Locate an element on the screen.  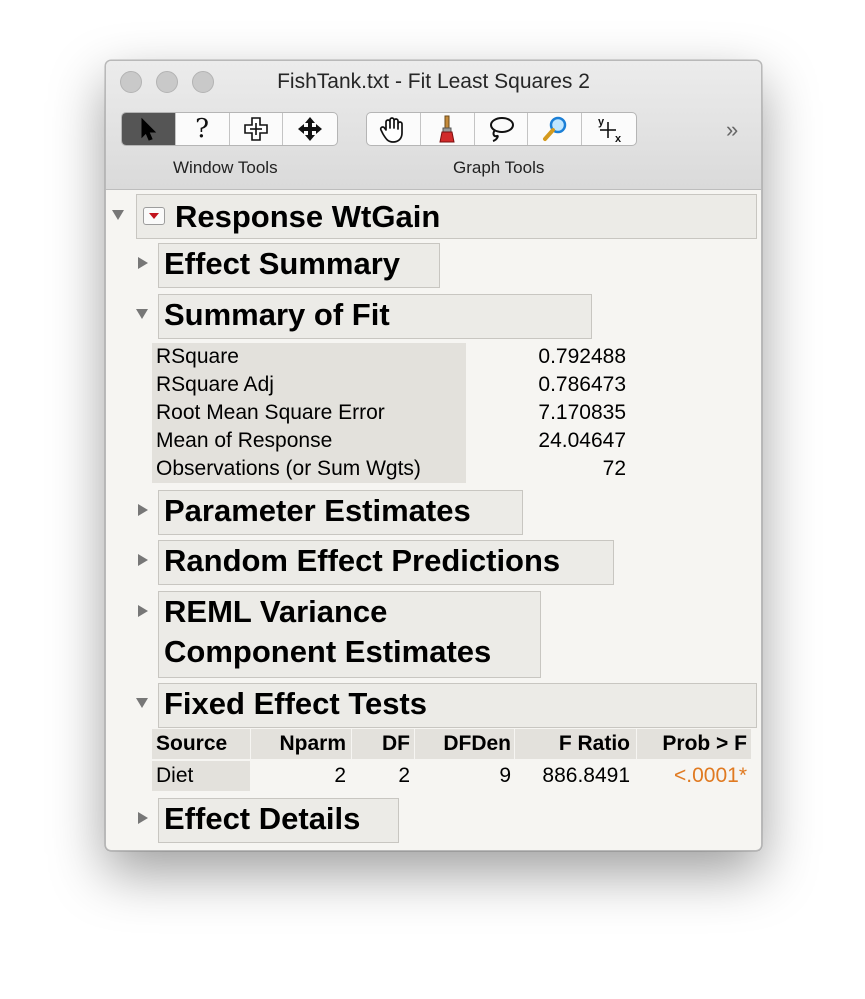
svg-text: y is located at coordinates (601, 122).